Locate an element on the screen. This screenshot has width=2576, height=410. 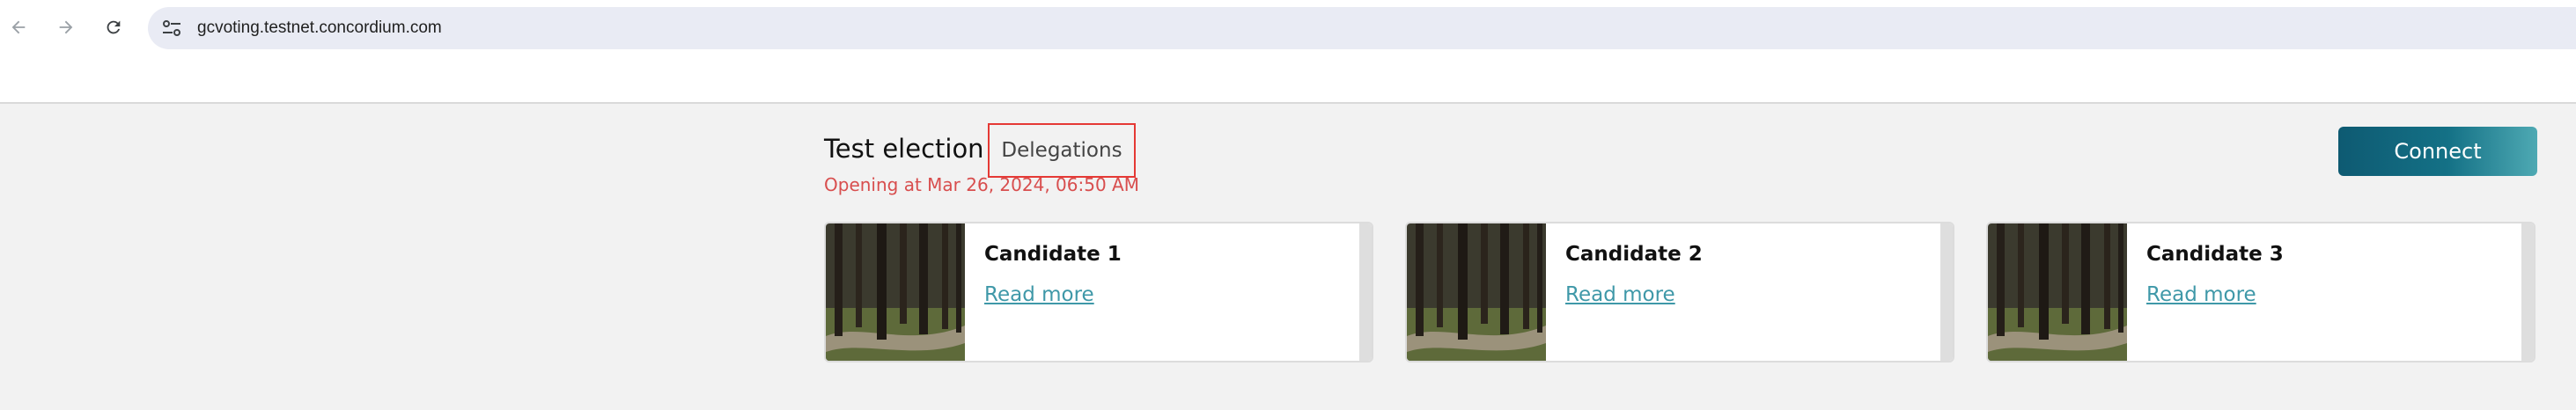
connect-button: Connect is located at coordinates (2438, 151).